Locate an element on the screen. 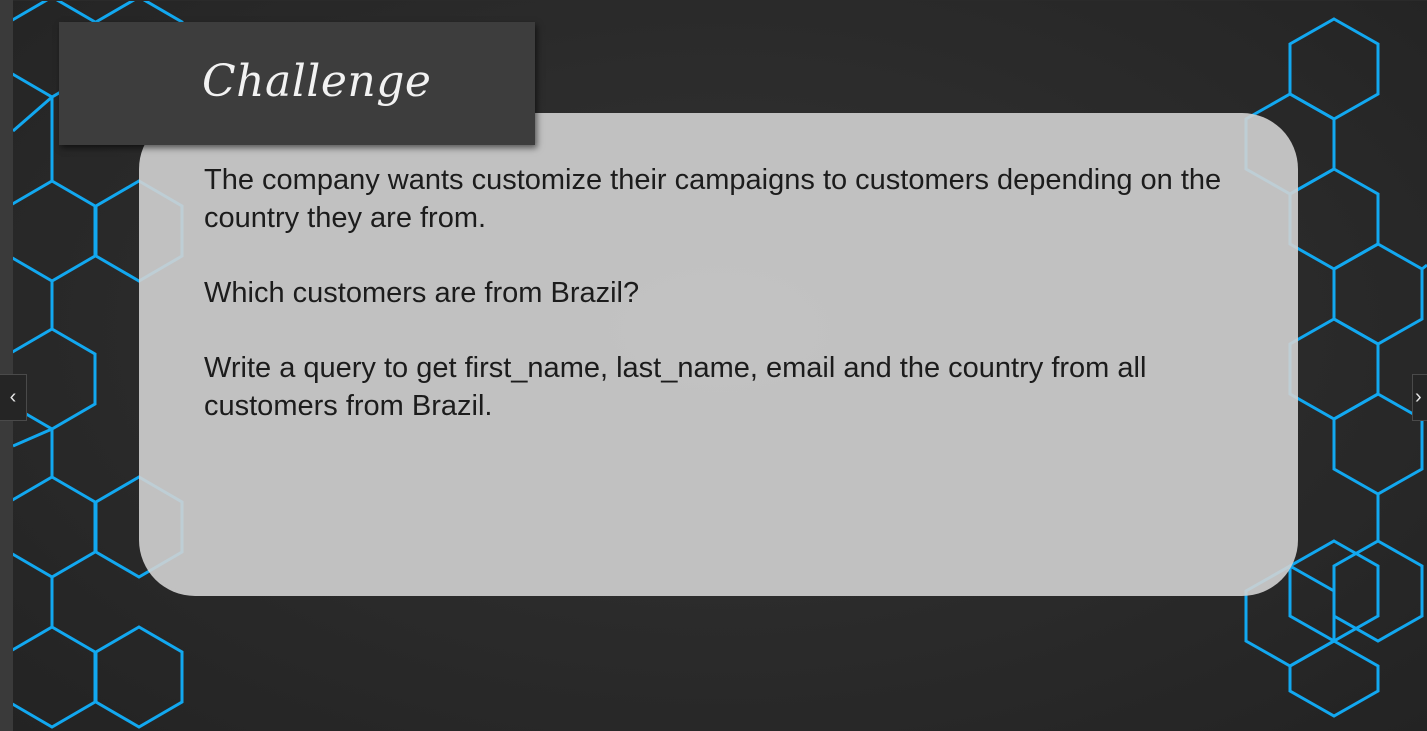 The image size is (1427, 731). next-slide-button: › is located at coordinates (1419, 397).